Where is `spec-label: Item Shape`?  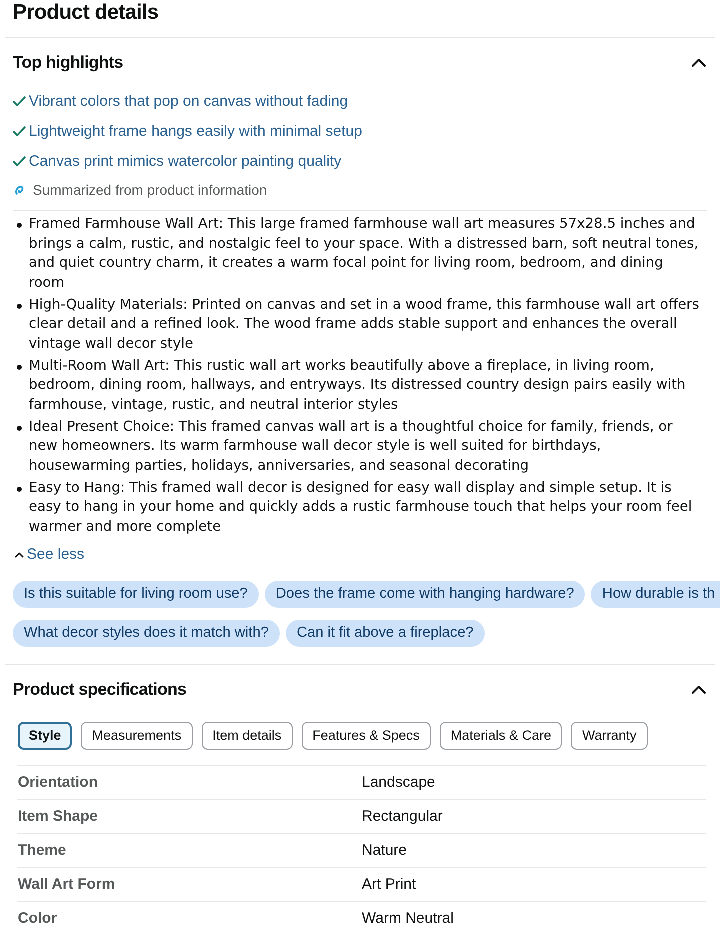 spec-label: Item Shape is located at coordinates (57, 816).